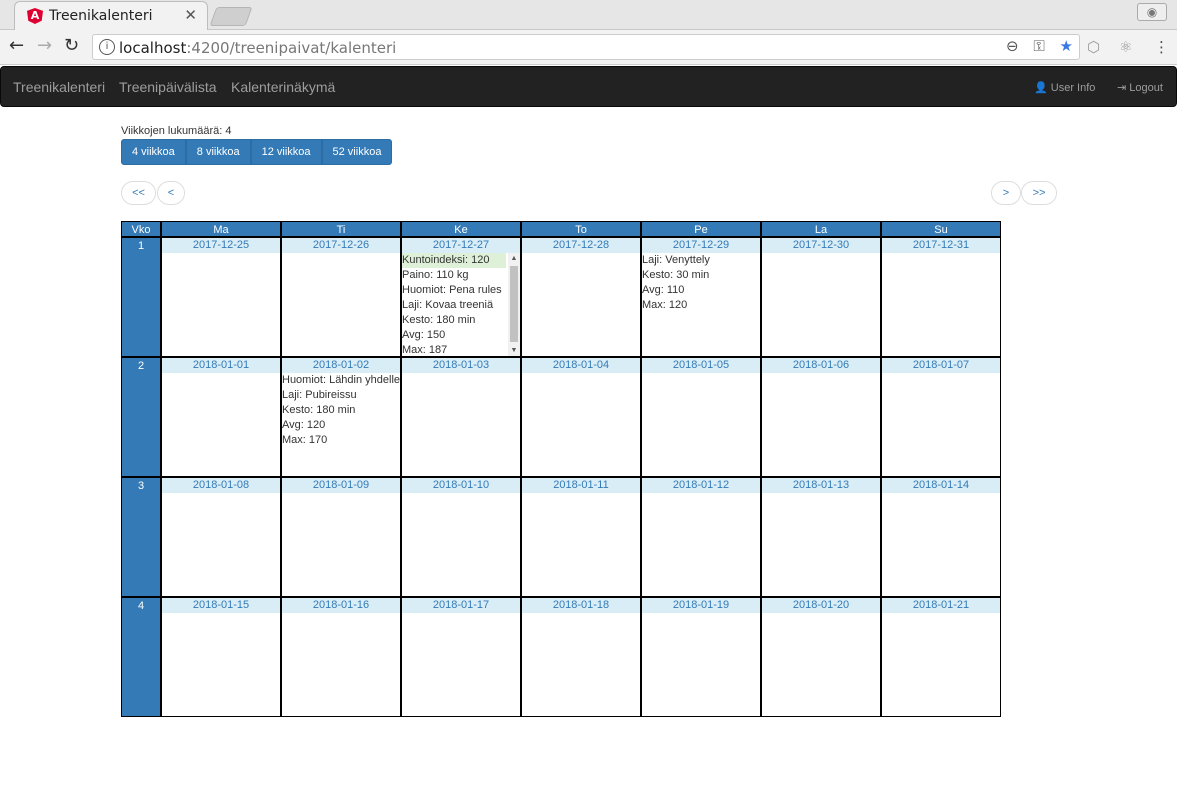 The height and width of the screenshot is (809, 1177). I want to click on bookmark-star-icon: ★, so click(1066, 46).